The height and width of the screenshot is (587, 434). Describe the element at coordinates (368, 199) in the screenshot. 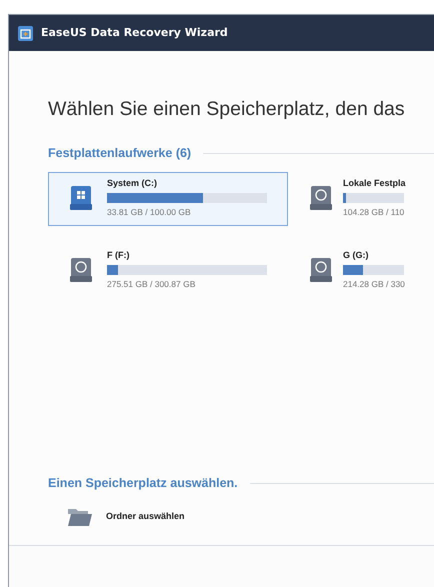

I see `drive-tile: Lokale Festpla 104.28 GB / 110` at that location.